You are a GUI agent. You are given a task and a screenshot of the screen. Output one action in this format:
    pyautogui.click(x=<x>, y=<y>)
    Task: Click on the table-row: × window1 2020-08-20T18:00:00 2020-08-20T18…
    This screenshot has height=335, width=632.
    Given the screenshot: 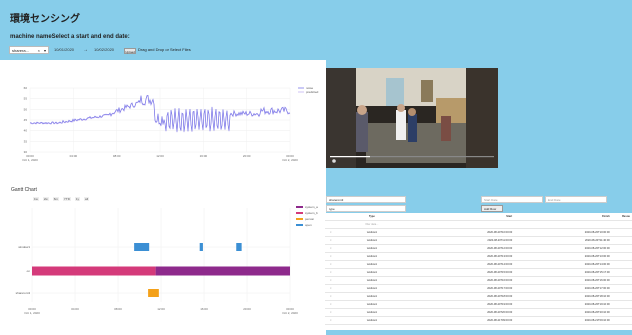 What is the action you would take?
    pyautogui.click(x=478, y=296)
    